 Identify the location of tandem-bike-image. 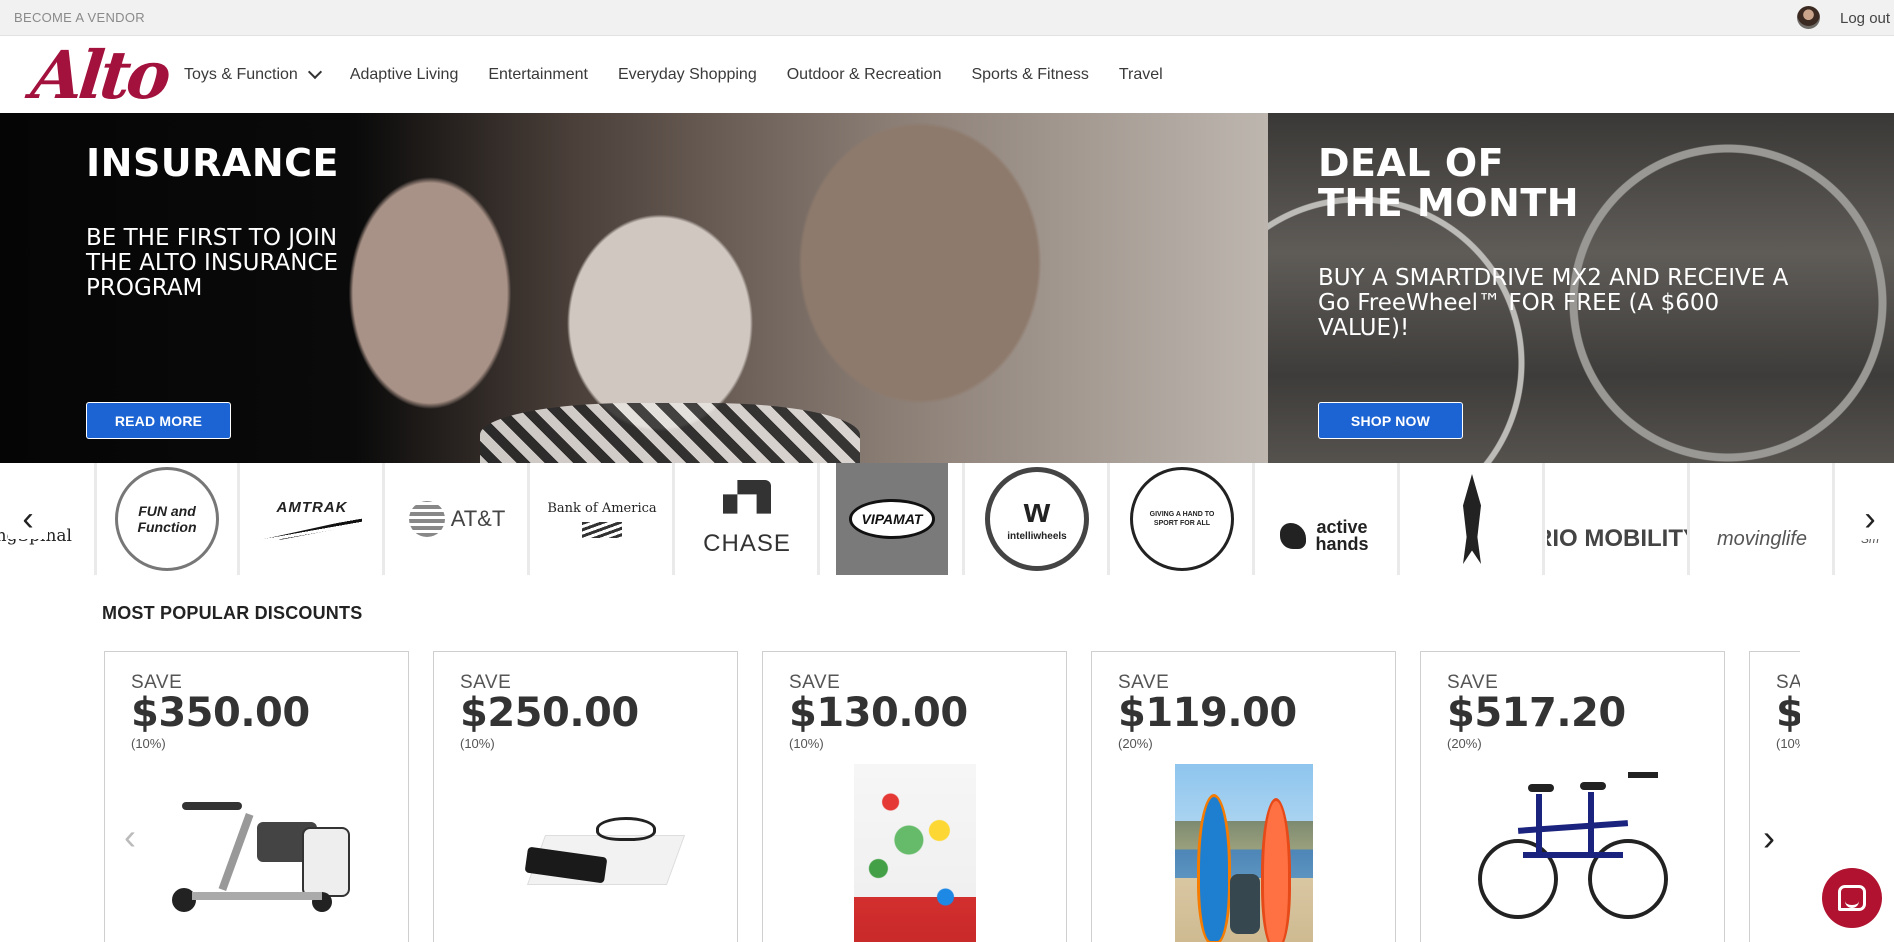
(1572, 853).